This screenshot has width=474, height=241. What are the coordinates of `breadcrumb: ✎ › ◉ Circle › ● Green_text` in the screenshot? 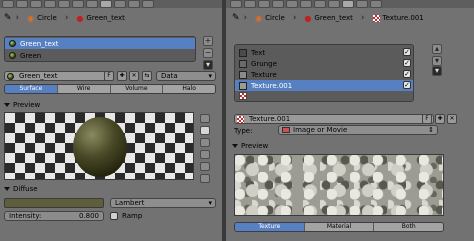 It's located at (111, 18).